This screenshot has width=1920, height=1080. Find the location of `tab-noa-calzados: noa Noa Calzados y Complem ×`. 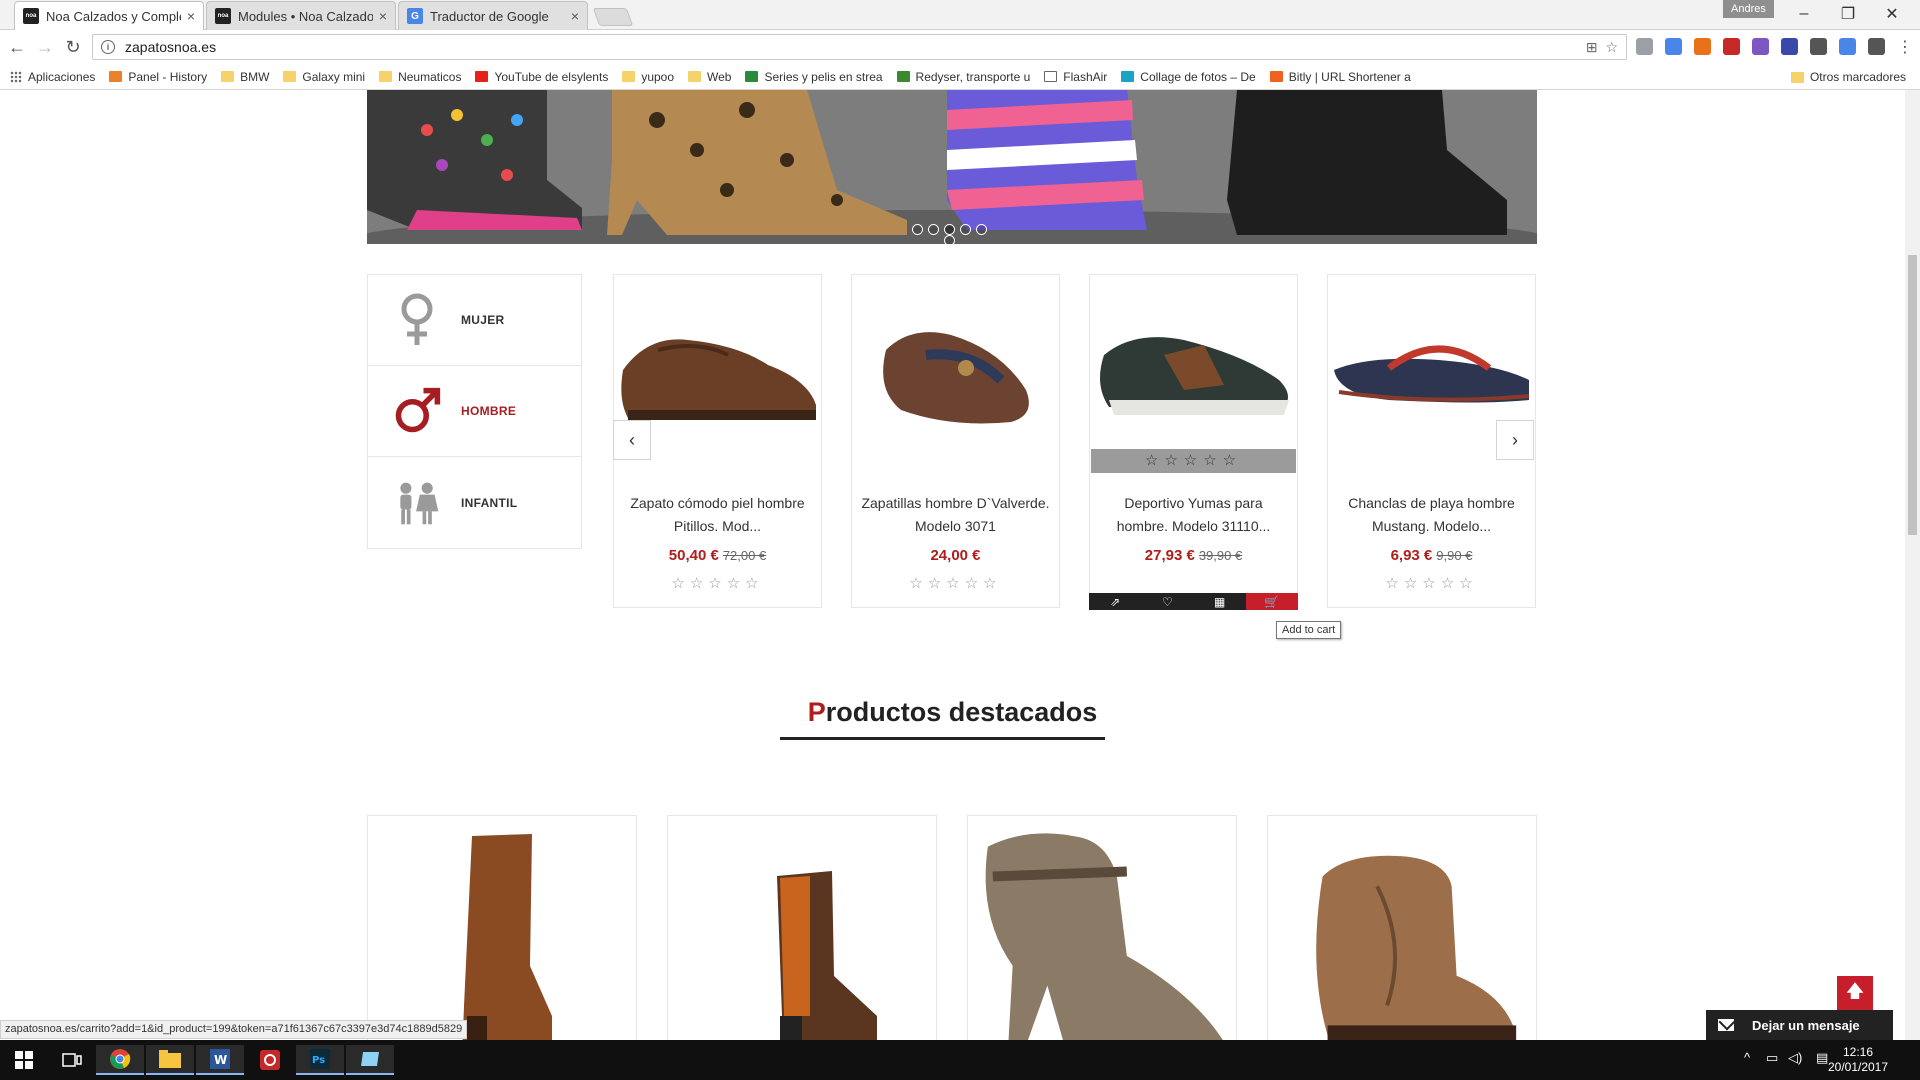

tab-noa-calzados: noa Noa Calzados y Complem × is located at coordinates (109, 15).